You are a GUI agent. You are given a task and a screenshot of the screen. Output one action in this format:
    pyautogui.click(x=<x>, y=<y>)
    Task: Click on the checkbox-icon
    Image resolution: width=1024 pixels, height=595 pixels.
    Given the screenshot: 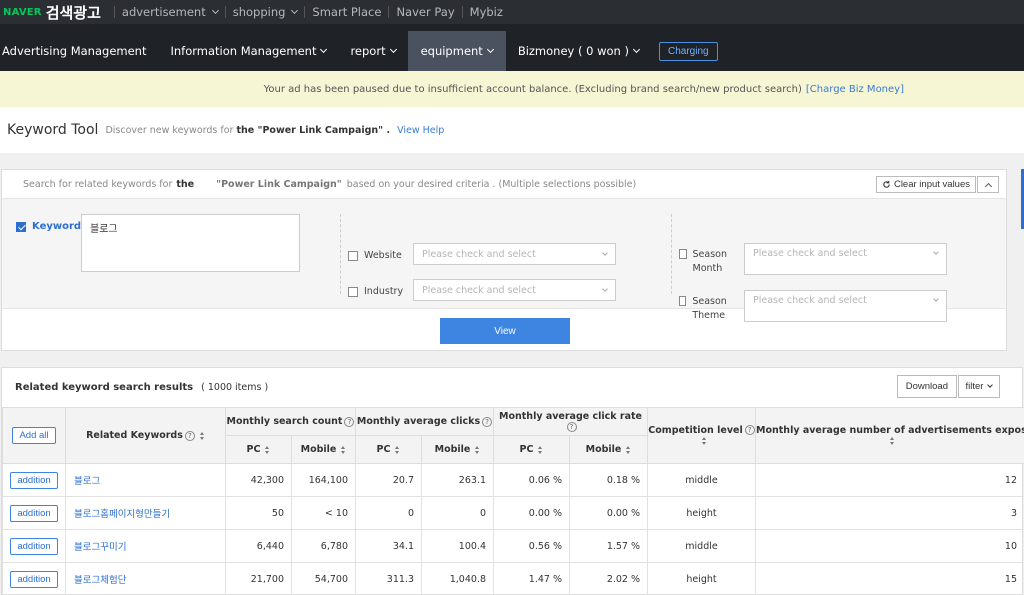 What is the action you would take?
    pyautogui.click(x=353, y=291)
    